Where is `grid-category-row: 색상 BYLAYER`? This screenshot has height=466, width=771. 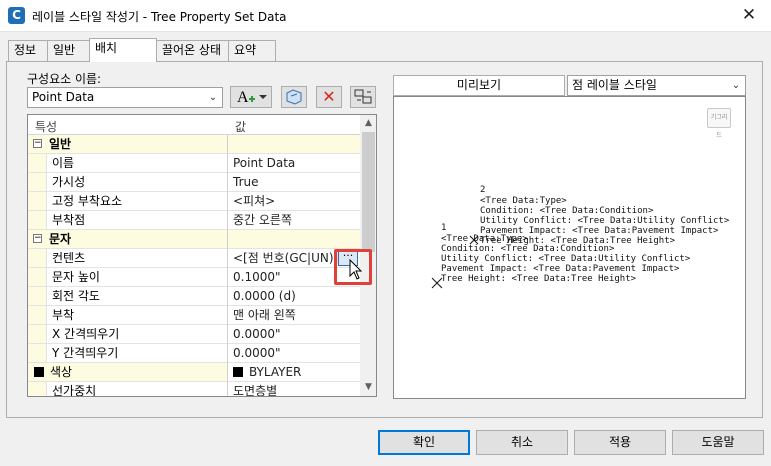
grid-category-row: 색상 BYLAYER is located at coordinates (194, 372).